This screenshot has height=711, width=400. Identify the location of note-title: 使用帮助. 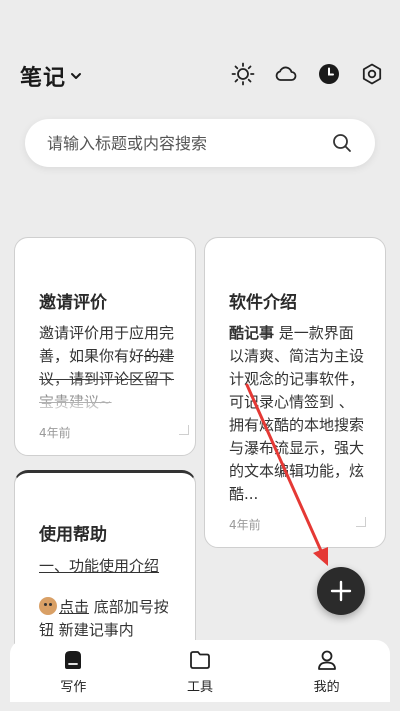
(73, 535).